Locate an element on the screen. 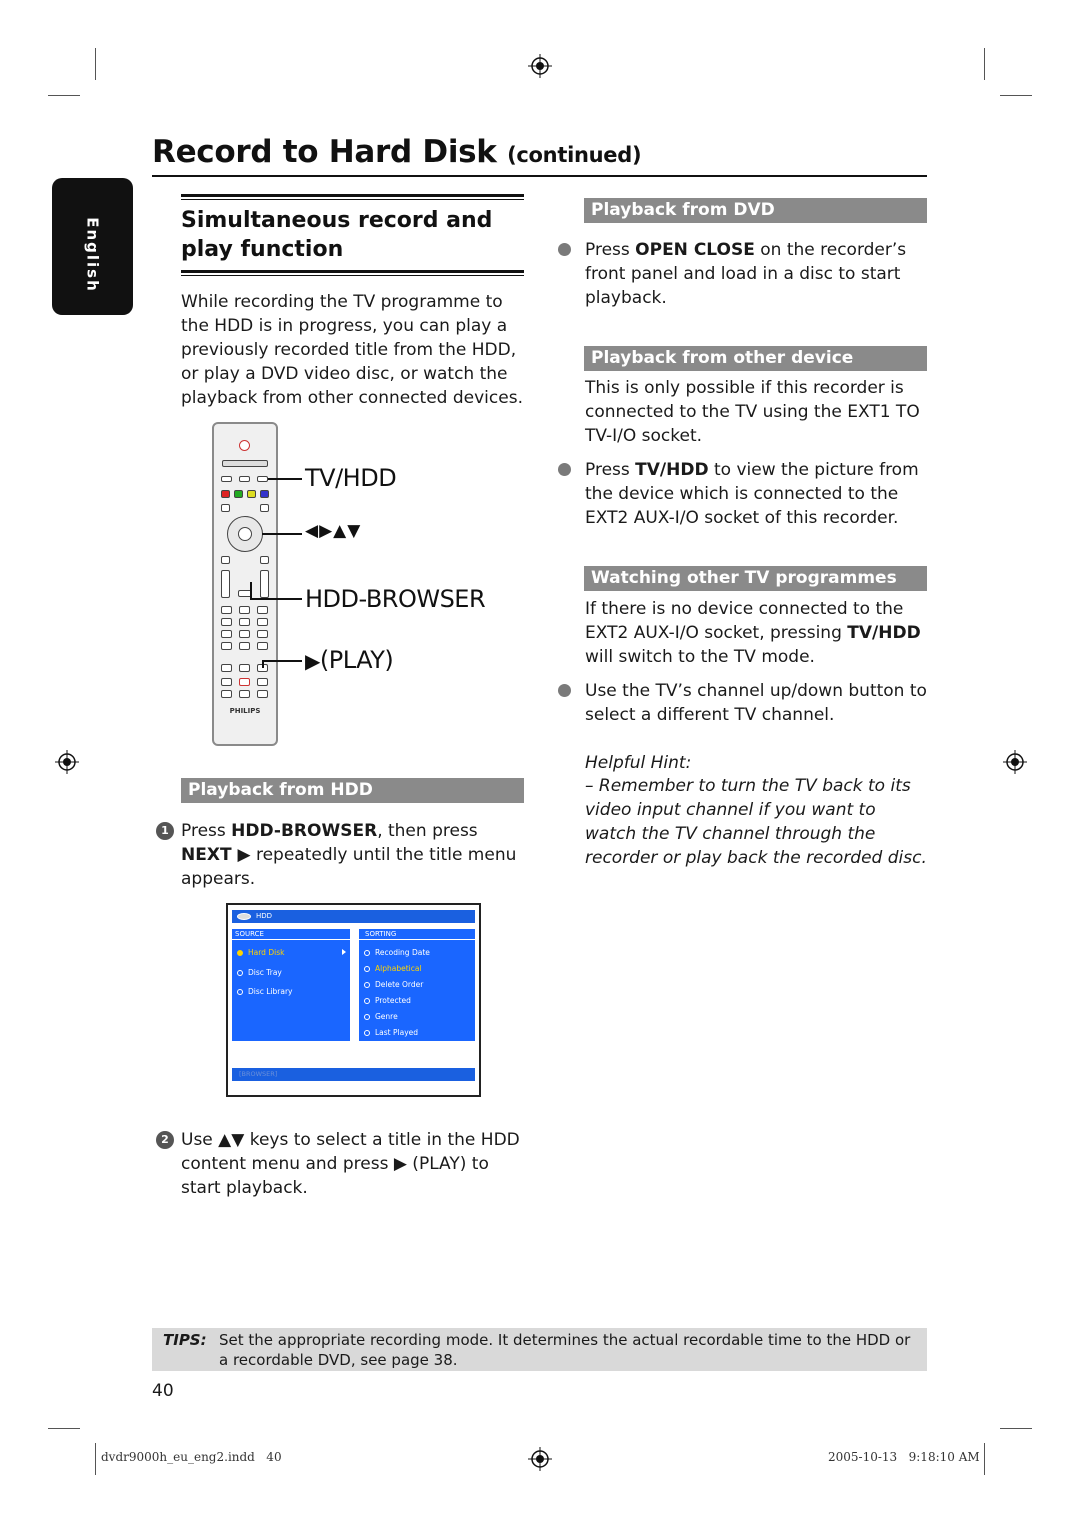  display-strip-icon is located at coordinates (245, 463).